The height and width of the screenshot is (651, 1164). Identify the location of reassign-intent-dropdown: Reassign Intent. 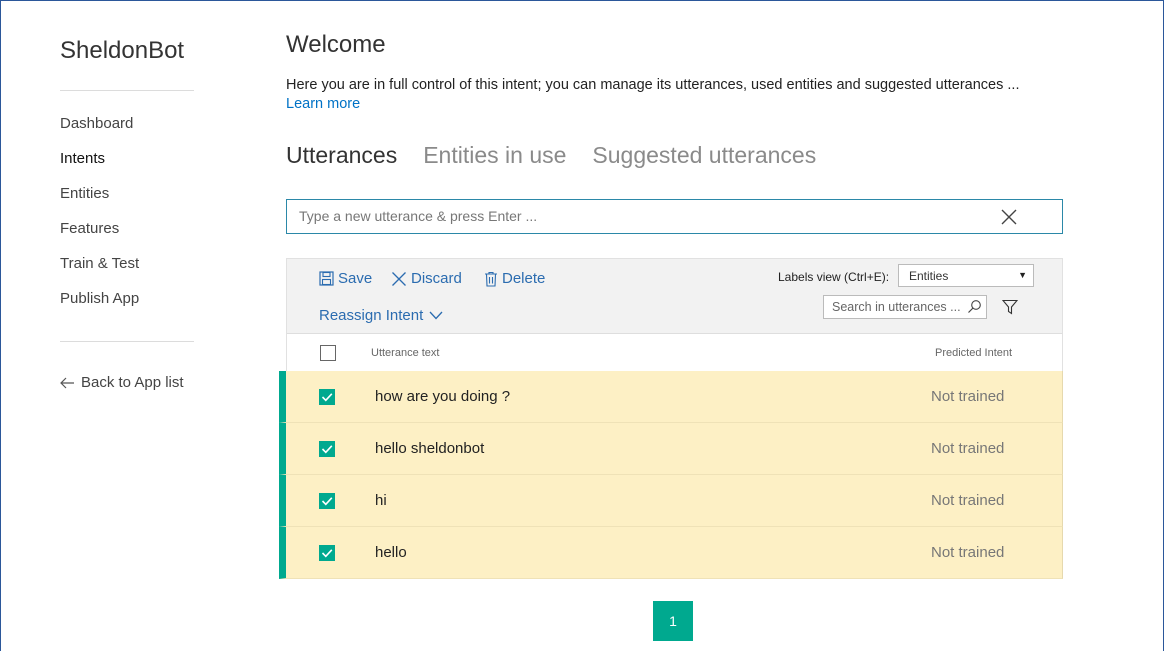
(381, 315).